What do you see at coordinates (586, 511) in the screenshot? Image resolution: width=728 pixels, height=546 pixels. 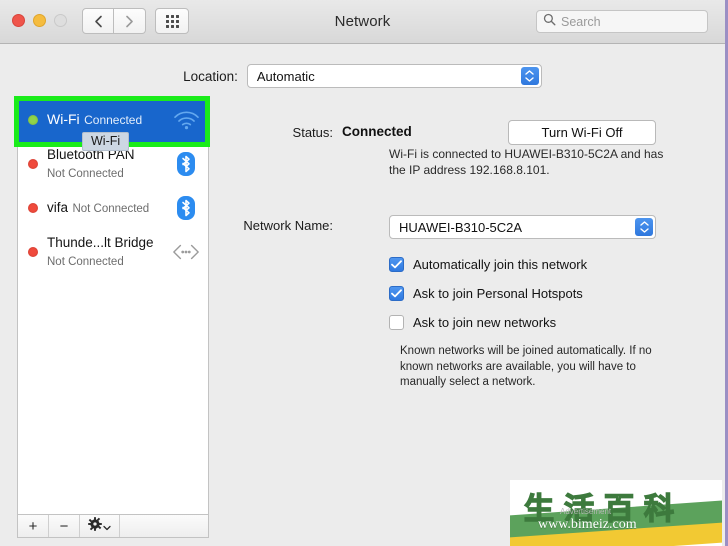 I see `watermark-subtext: Advertisement` at bounding box center [586, 511].